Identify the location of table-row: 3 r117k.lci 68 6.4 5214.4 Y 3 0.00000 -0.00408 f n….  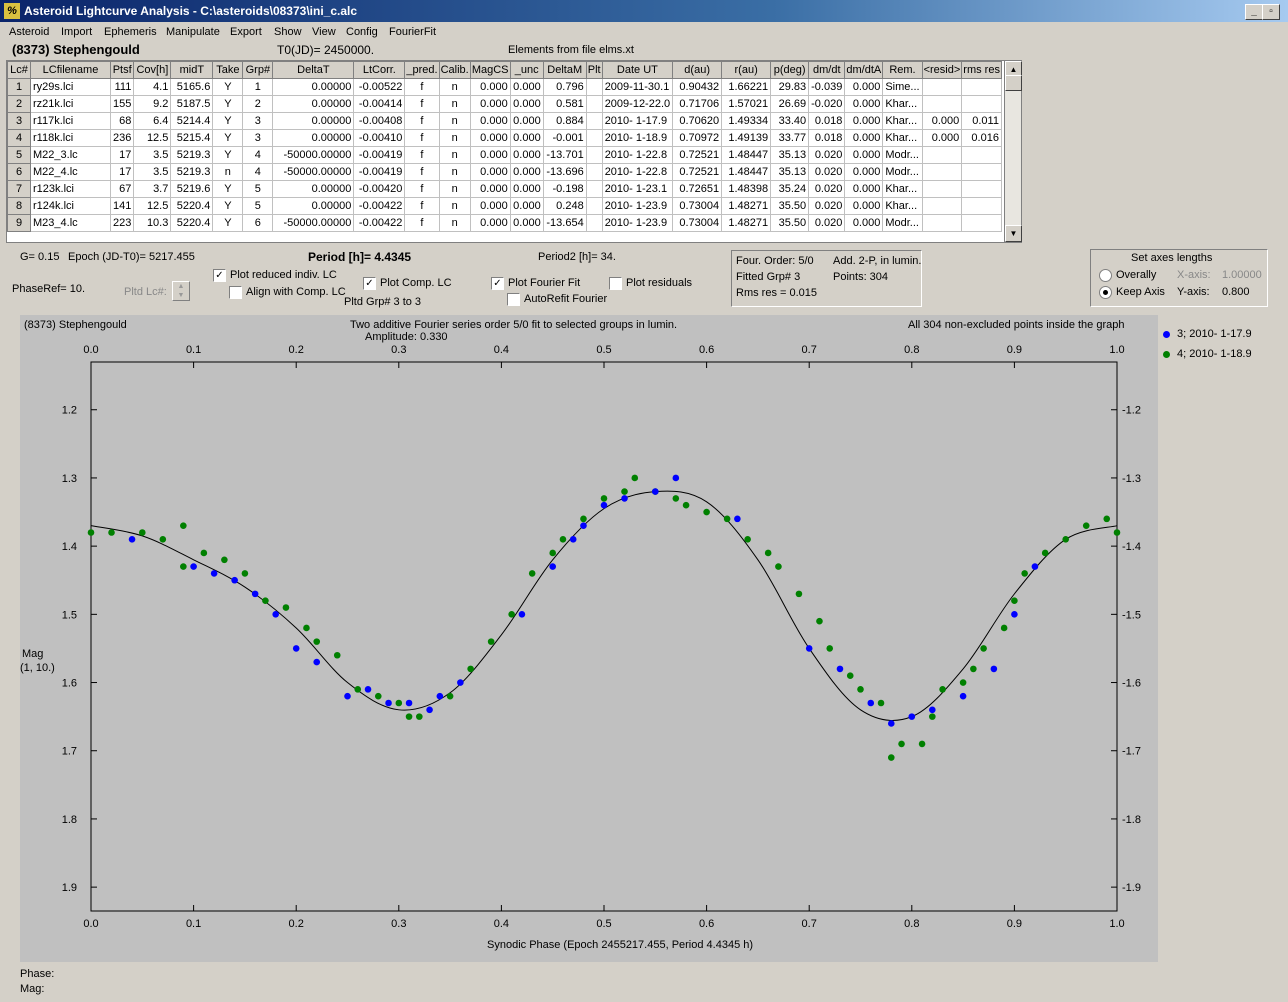
(504, 121).